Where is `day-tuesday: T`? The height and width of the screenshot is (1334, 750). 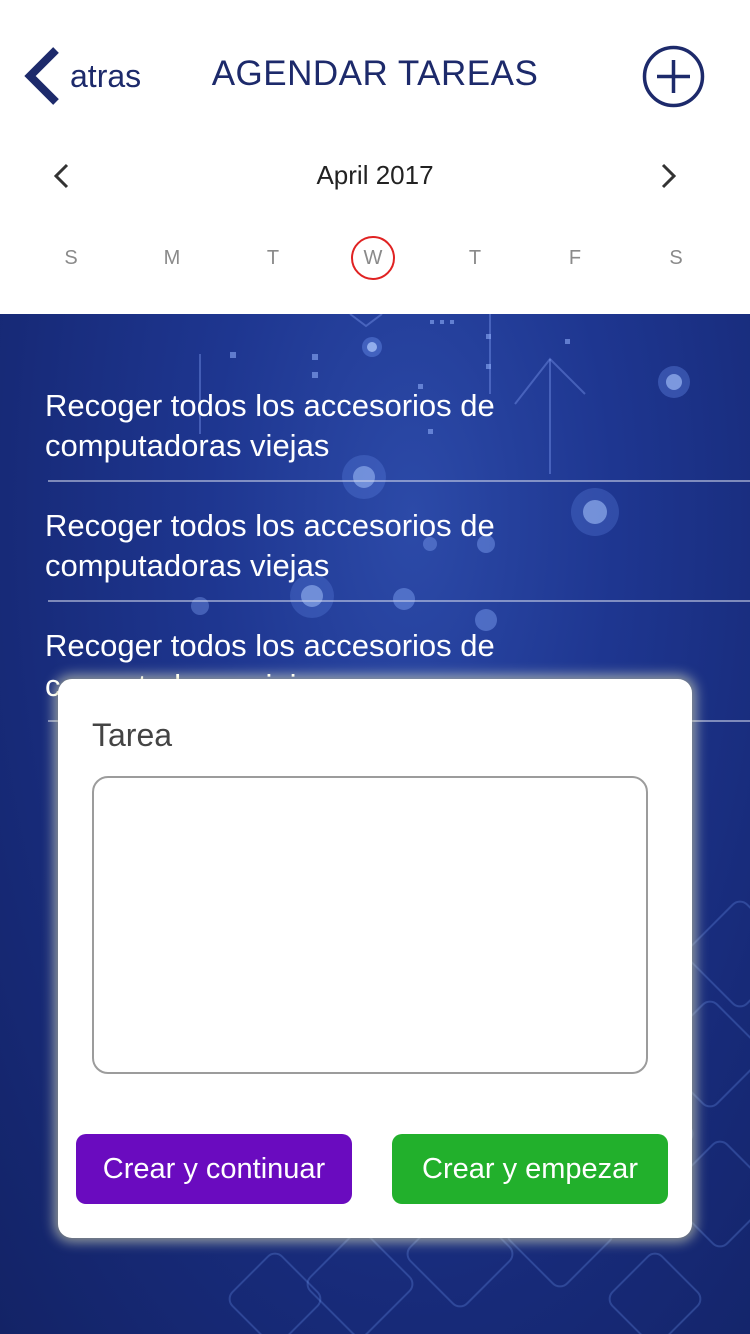
day-tuesday: T is located at coordinates (273, 258).